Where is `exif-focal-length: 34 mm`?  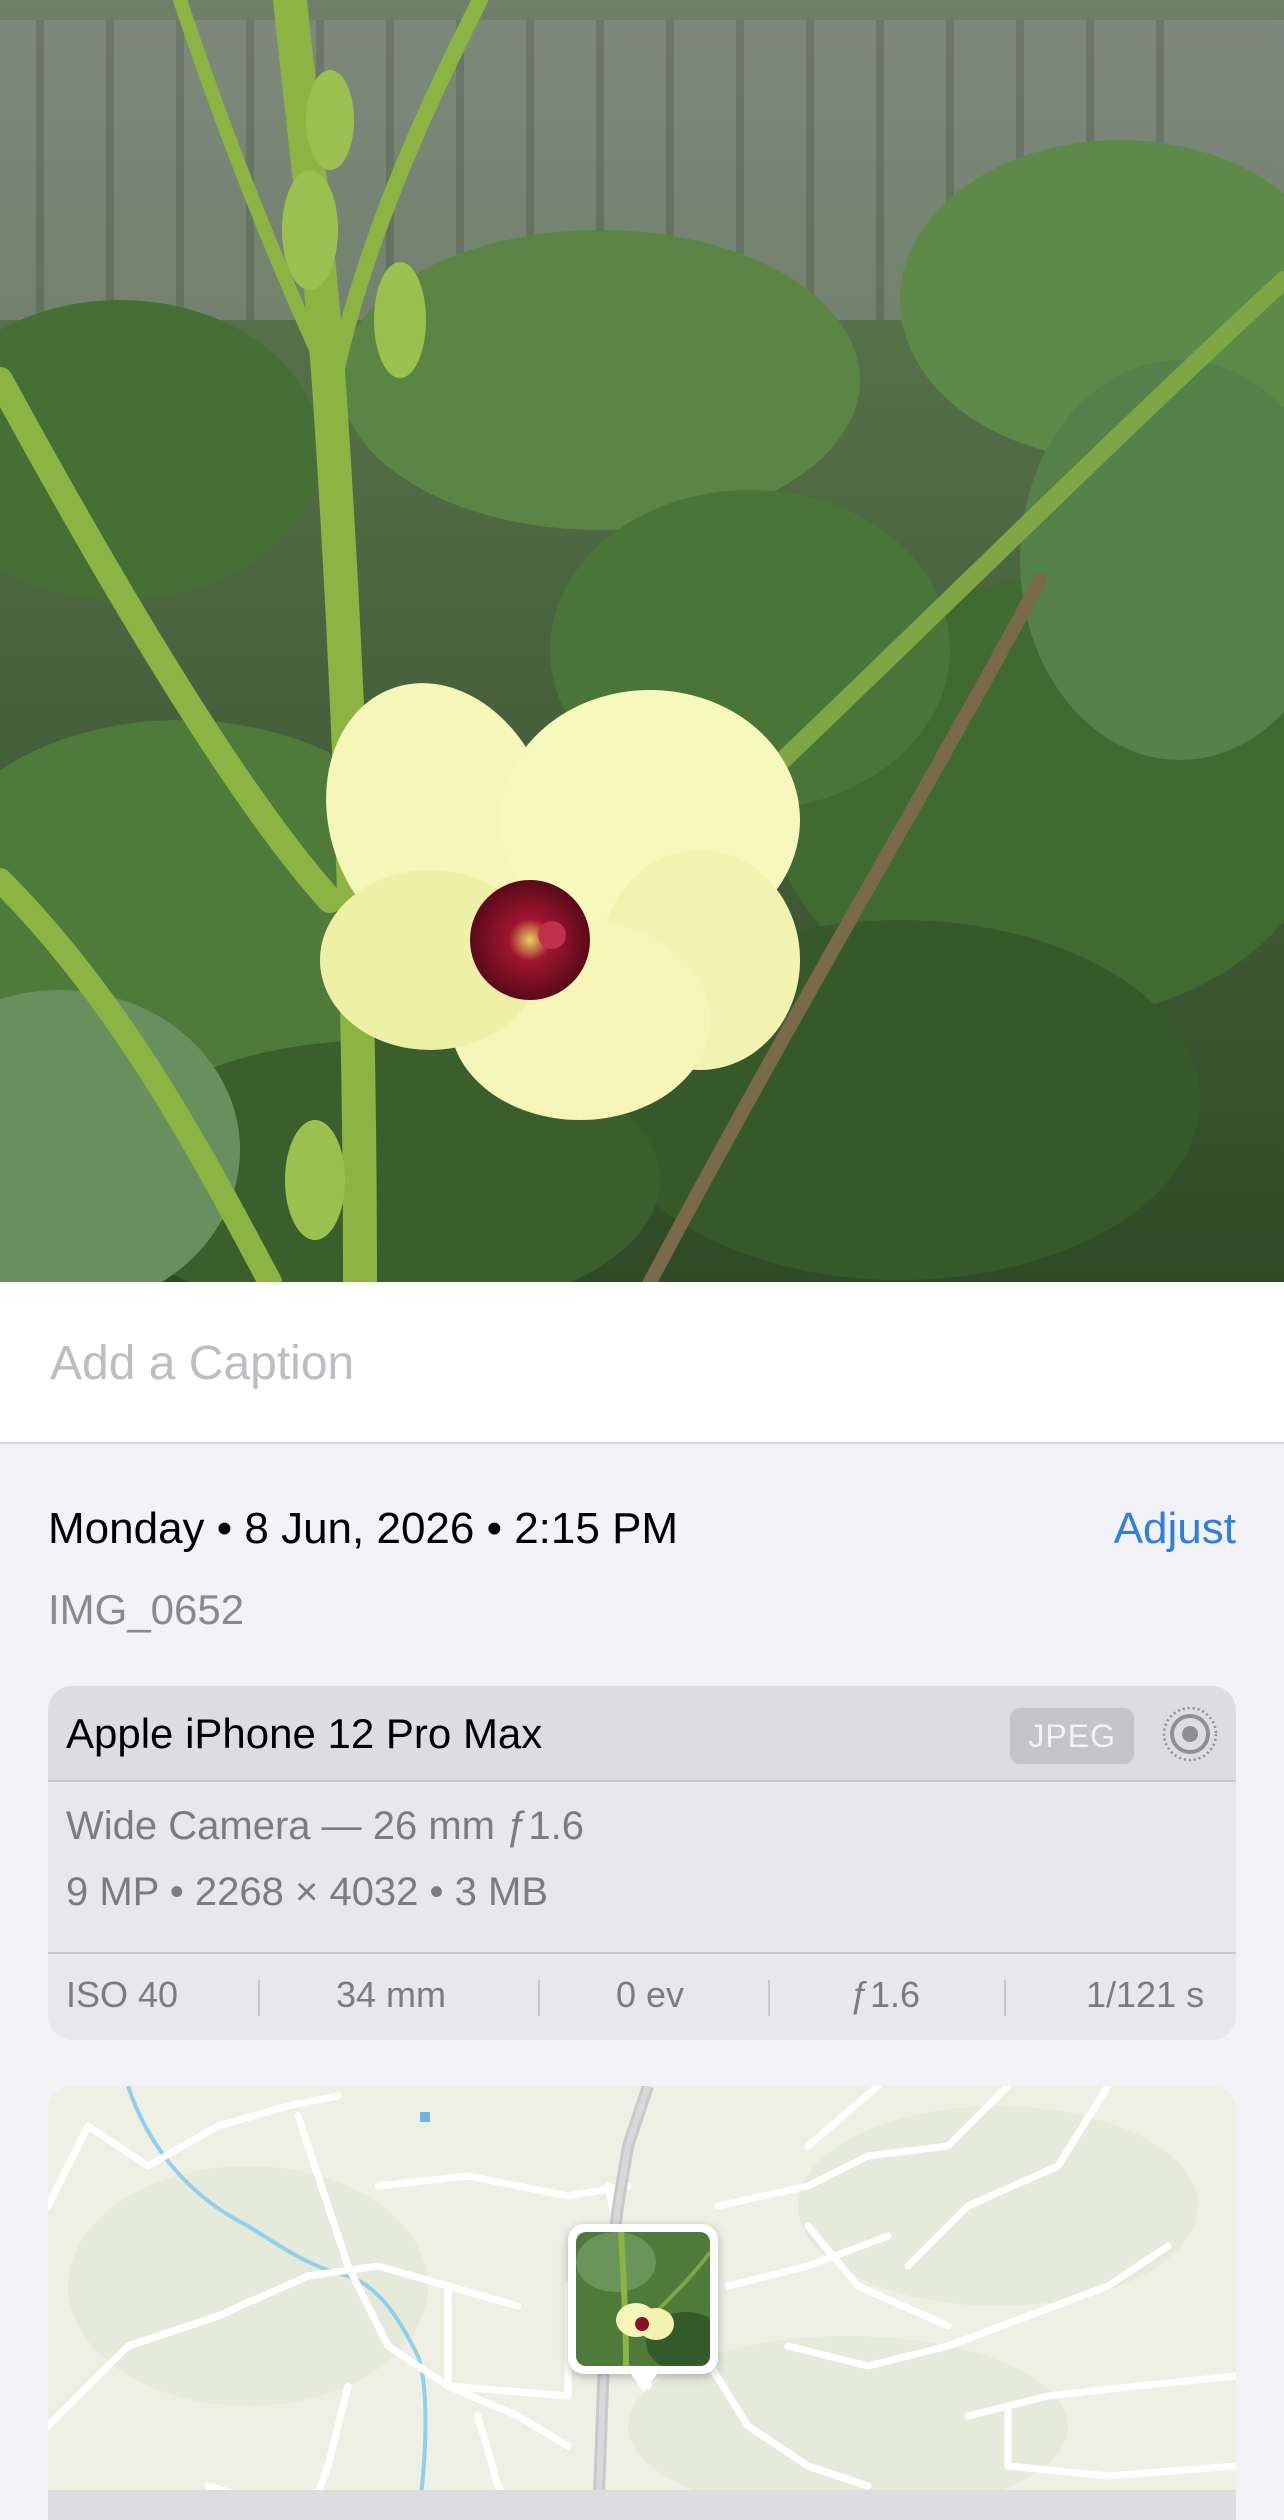
exif-focal-length: 34 mm is located at coordinates (391, 1994).